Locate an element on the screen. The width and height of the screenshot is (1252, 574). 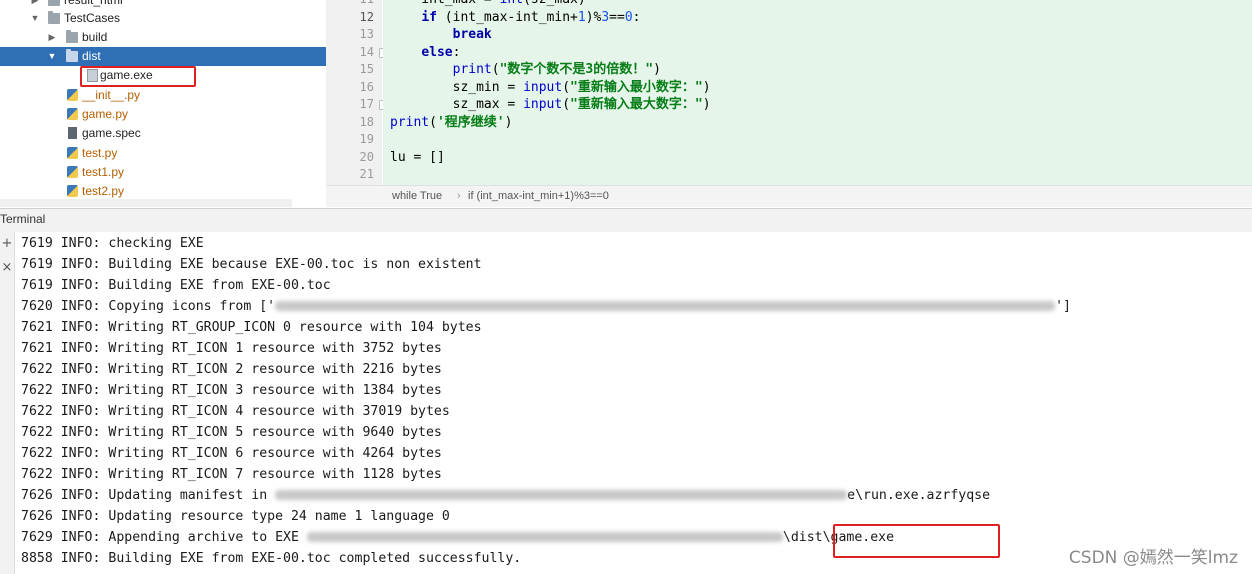
add-icon: + is located at coordinates (7, 244).